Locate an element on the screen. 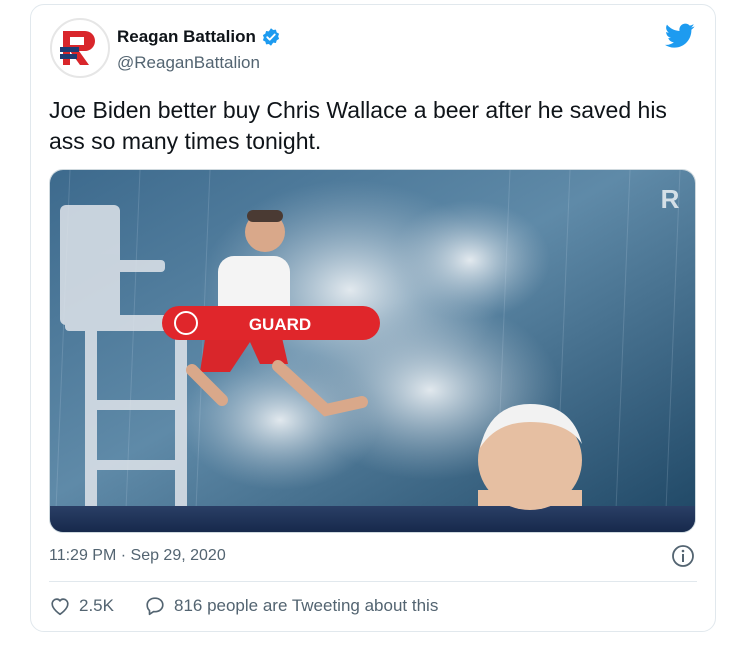 Image resolution: width=741 pixels, height=651 pixels. avatar is located at coordinates (80, 48).